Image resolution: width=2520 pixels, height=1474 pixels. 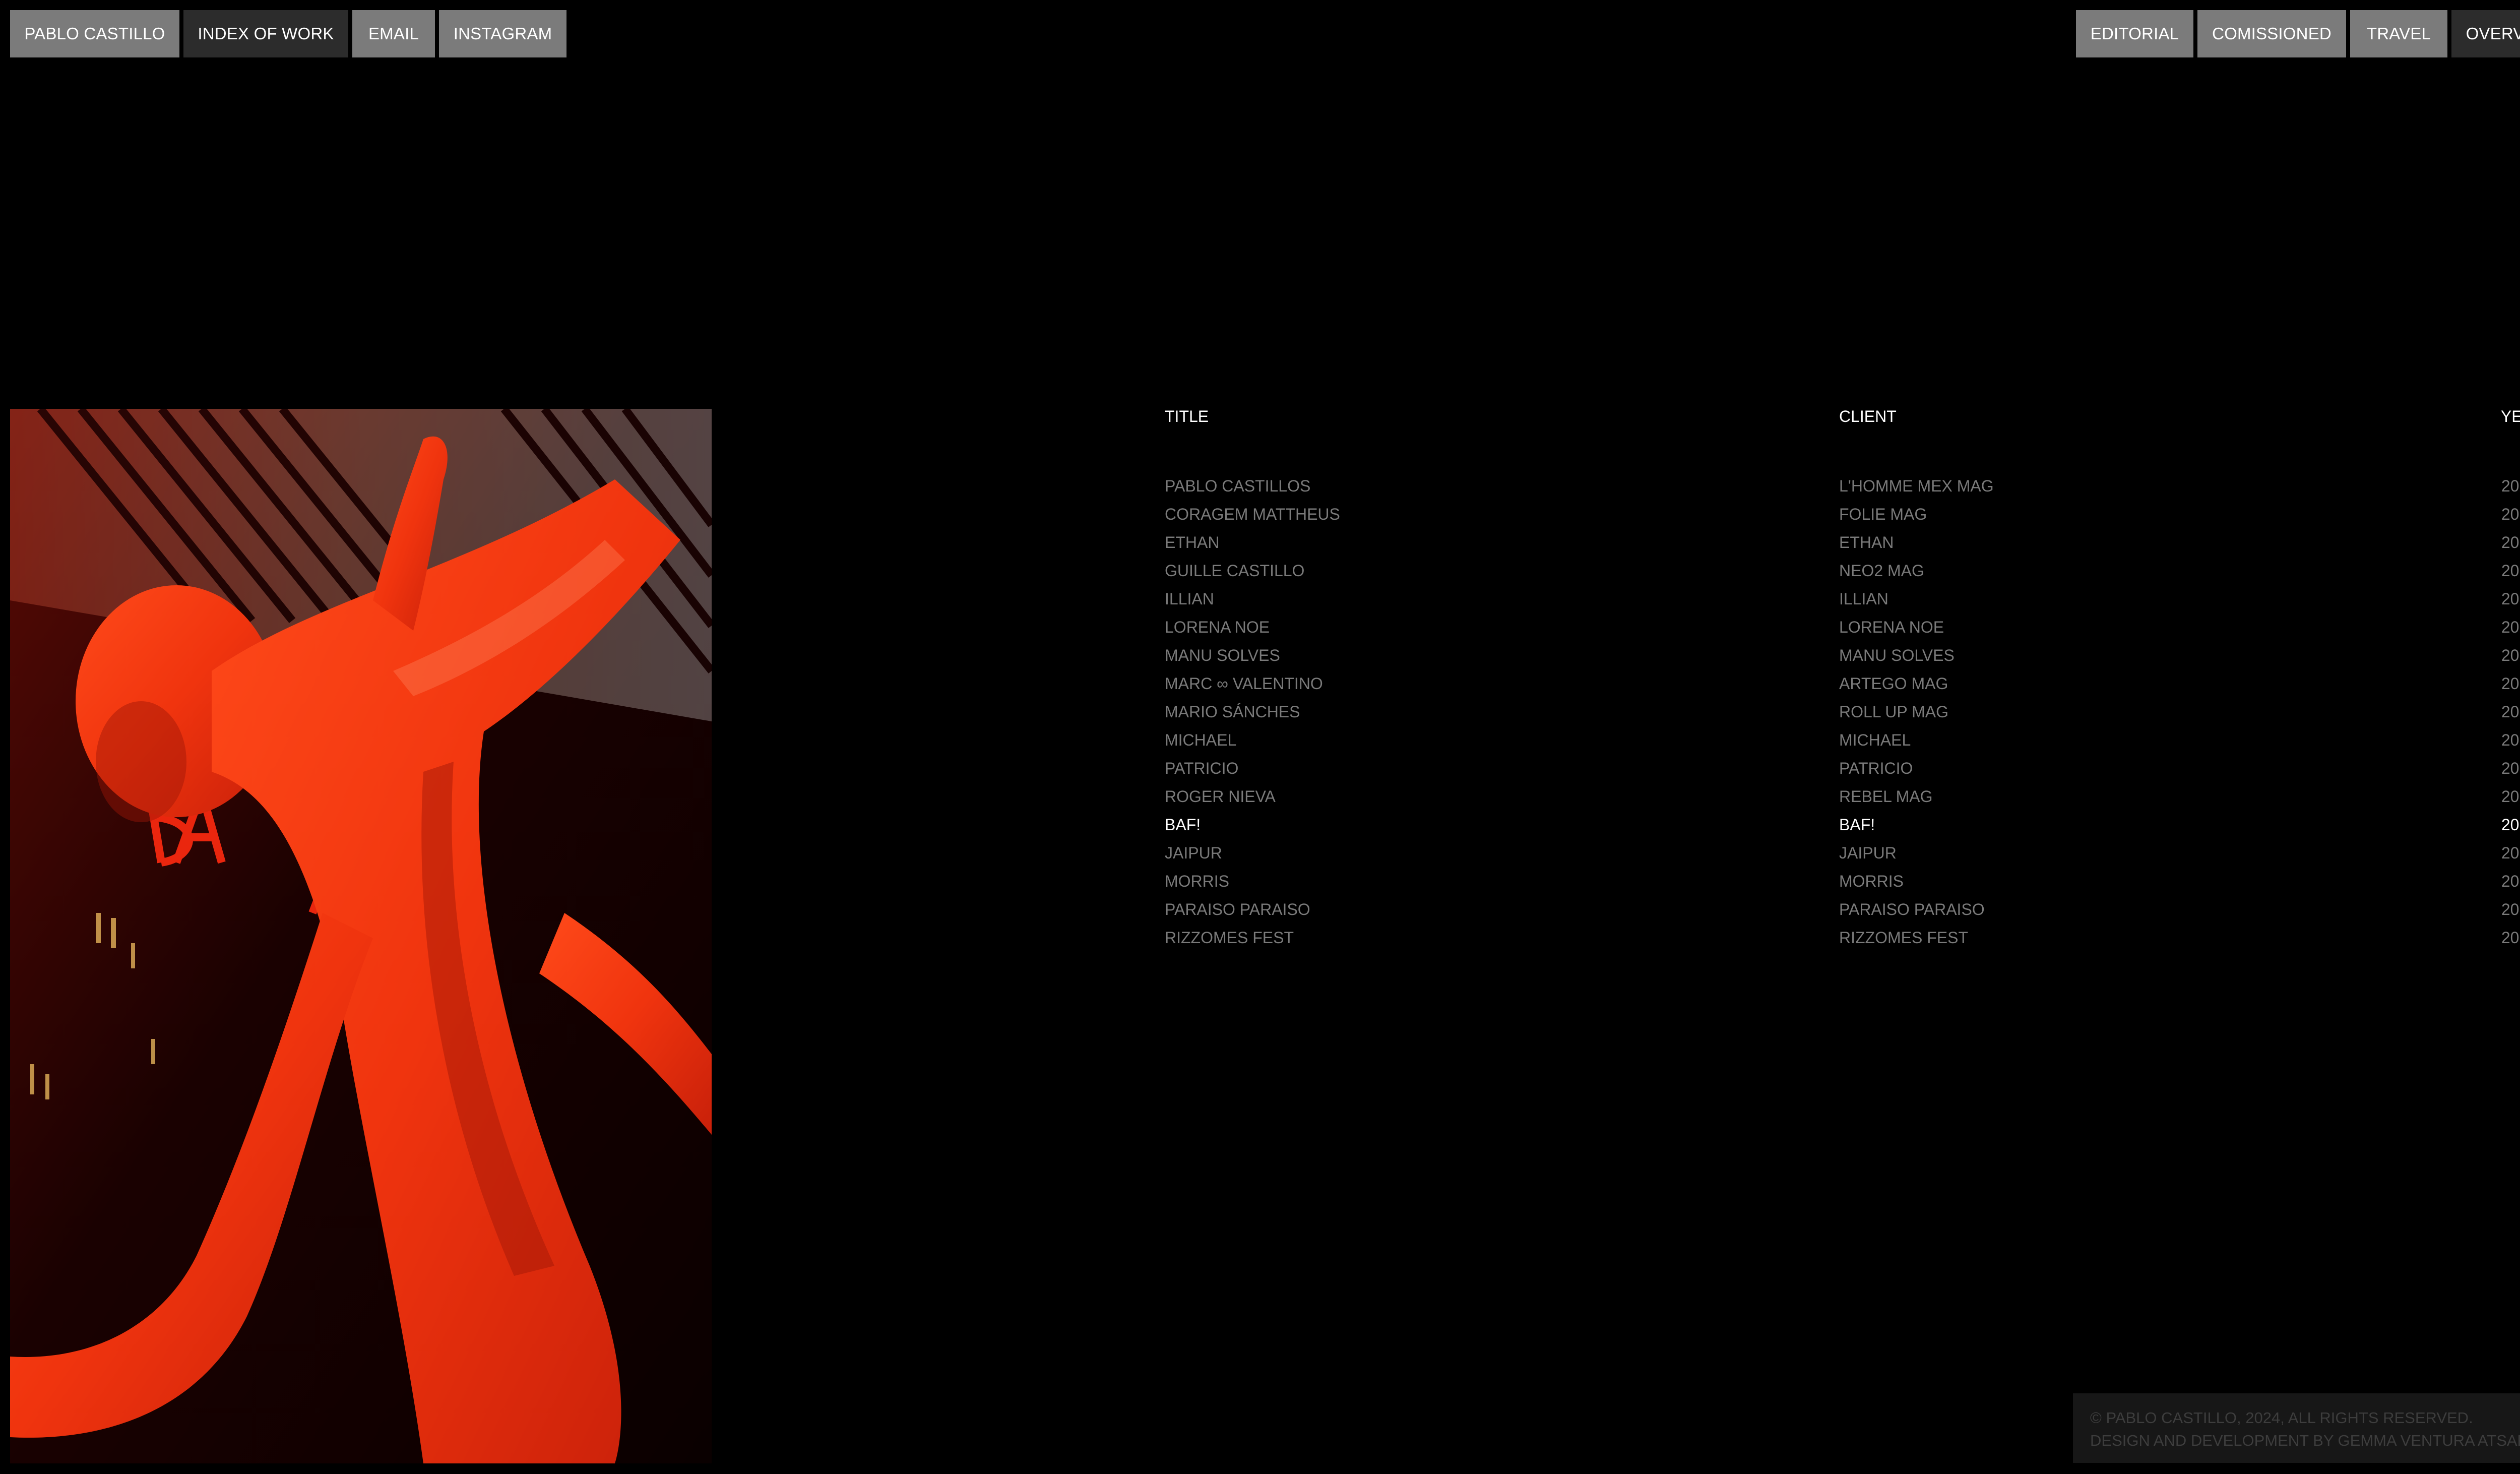 I want to click on row-client: MICHAEL, so click(x=1875, y=740).